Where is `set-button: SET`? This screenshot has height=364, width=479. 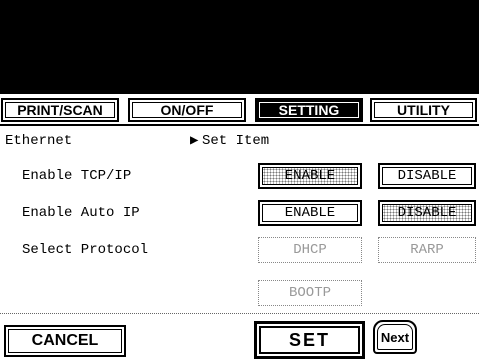 set-button: SET is located at coordinates (309, 340).